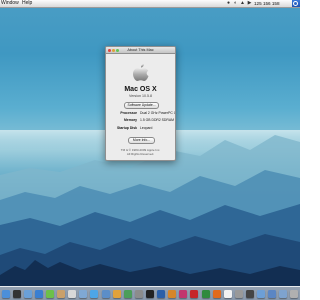  I want to click on safari-icon, so click(38, 294).